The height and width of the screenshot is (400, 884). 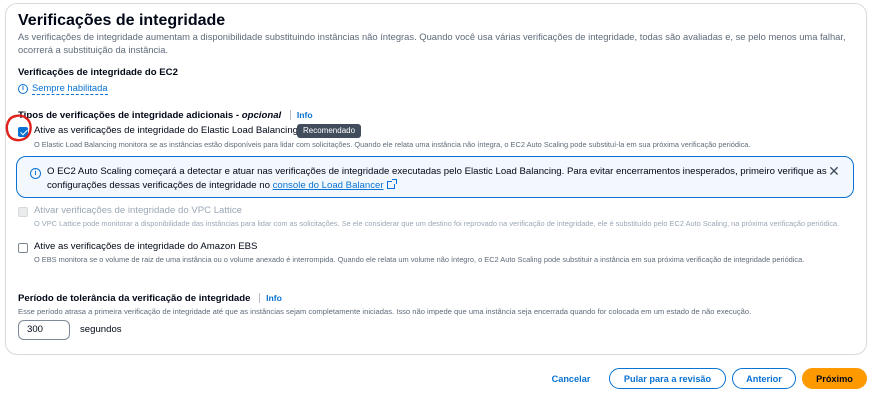 I want to click on ec2-always-enabled: i Sempre habilitada, so click(x=63, y=88).